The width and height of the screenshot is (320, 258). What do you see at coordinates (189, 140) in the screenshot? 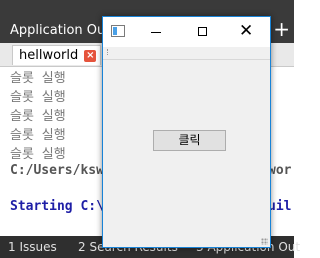
I see `click-button: 클릭` at bounding box center [189, 140].